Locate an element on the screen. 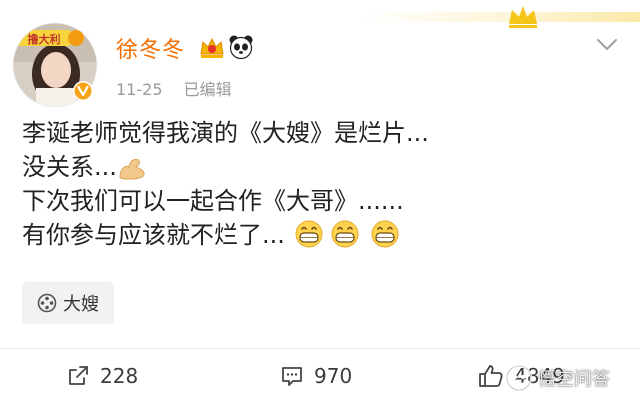  divider is located at coordinates (320, 348).